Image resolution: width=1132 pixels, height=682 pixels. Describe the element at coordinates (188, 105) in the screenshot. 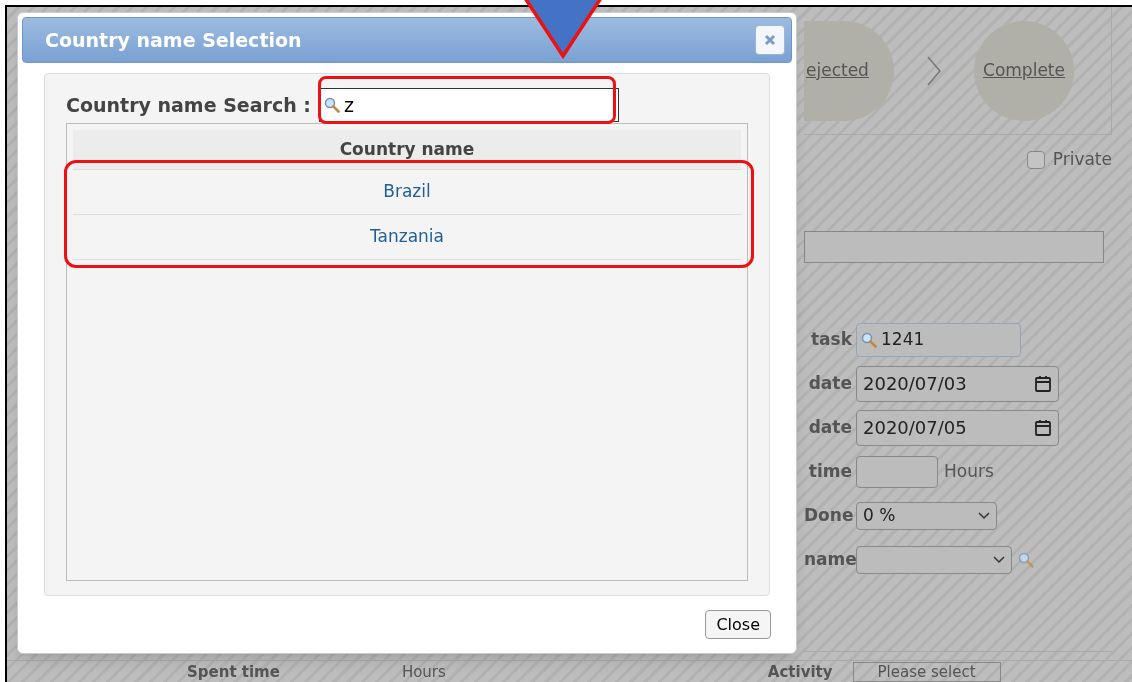

I see `search-label: Country name Search :` at that location.